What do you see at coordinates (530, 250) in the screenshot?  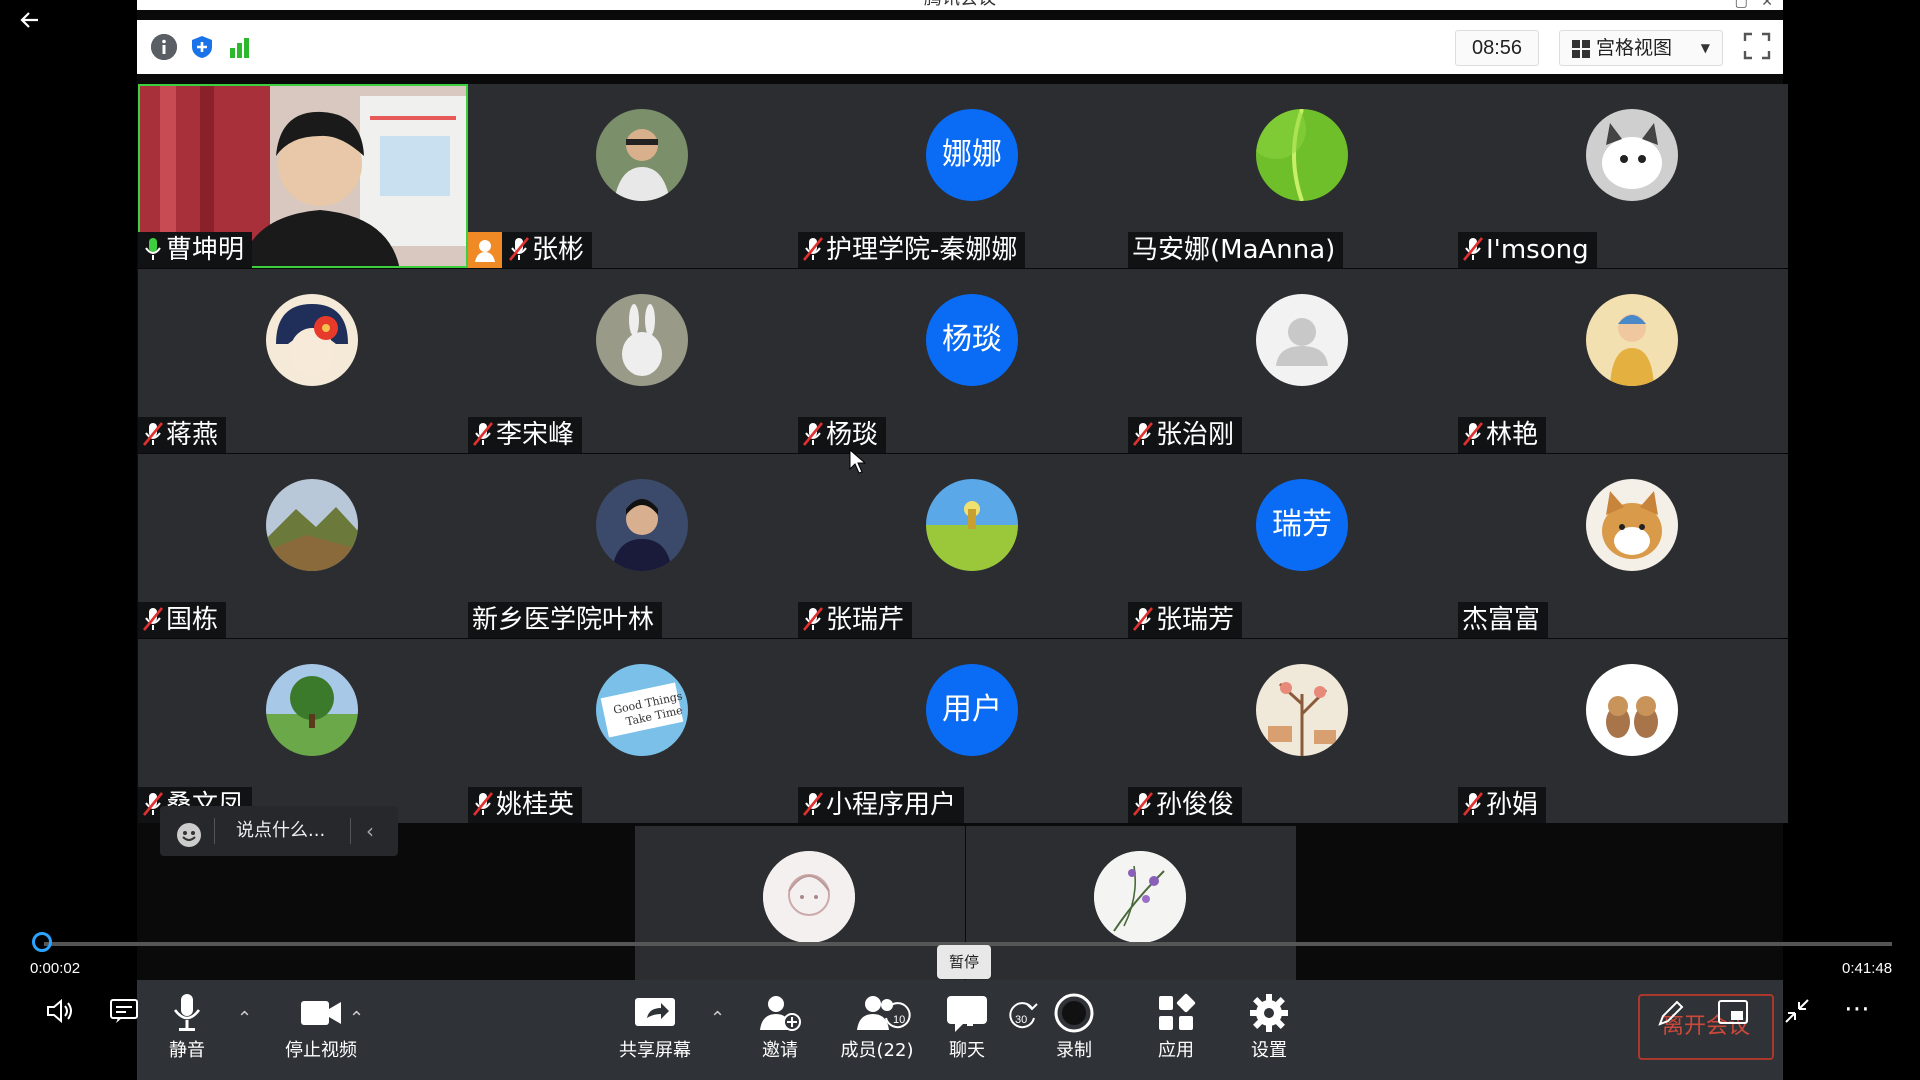 I see `participant-name-tag: 张彬` at bounding box center [530, 250].